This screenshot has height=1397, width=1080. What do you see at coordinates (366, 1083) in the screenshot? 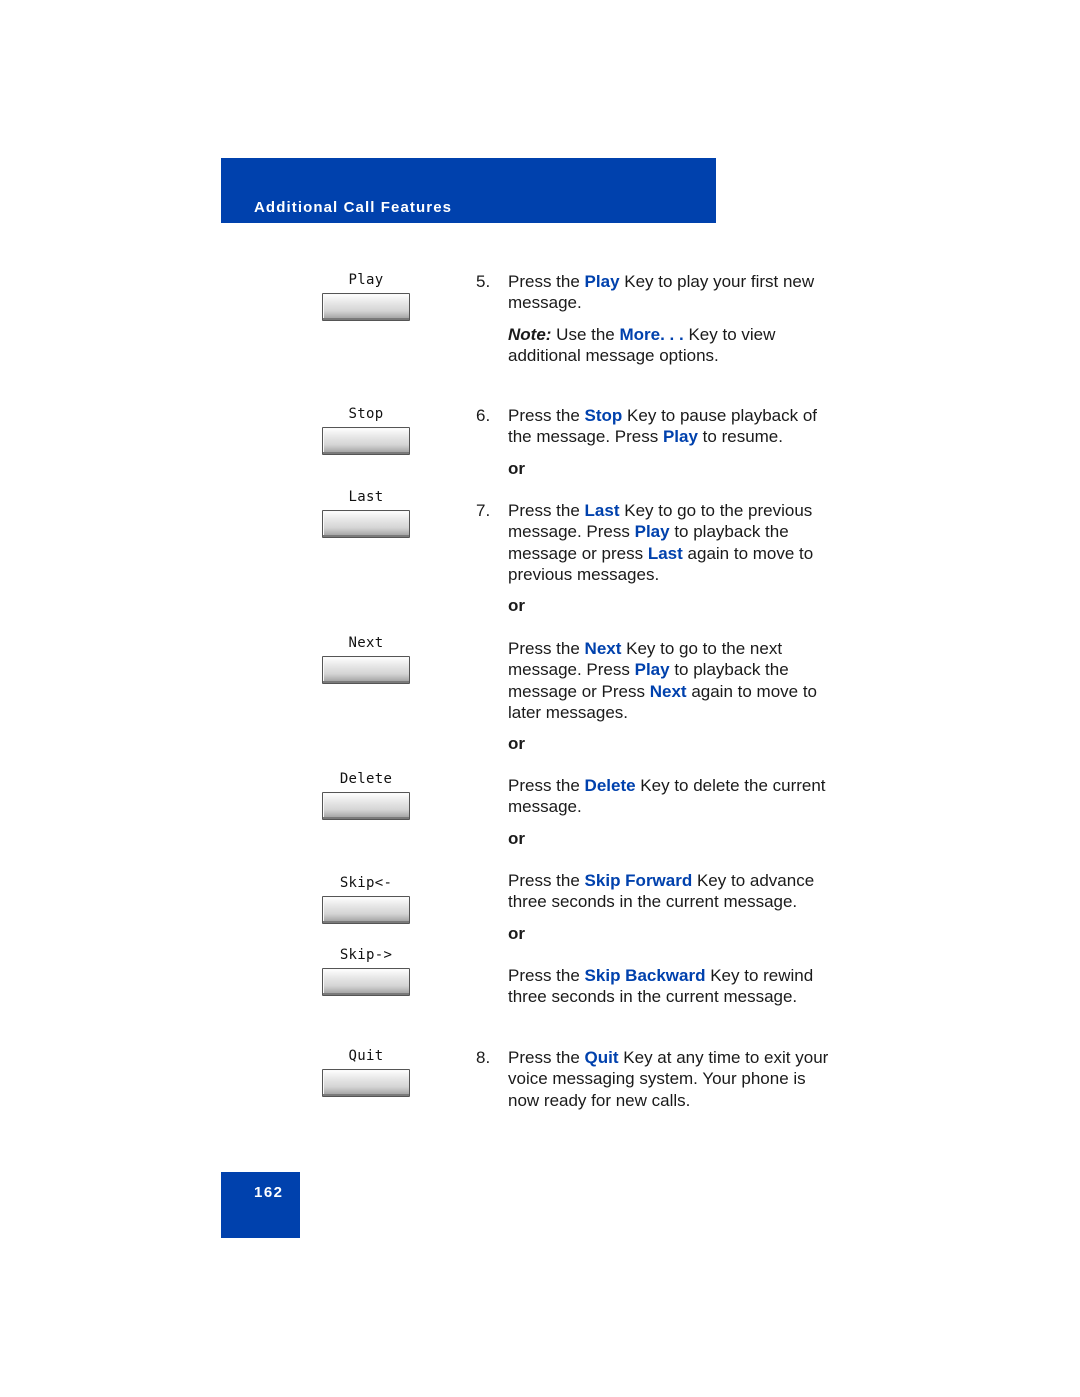
I see `softkey-button-quit` at bounding box center [366, 1083].